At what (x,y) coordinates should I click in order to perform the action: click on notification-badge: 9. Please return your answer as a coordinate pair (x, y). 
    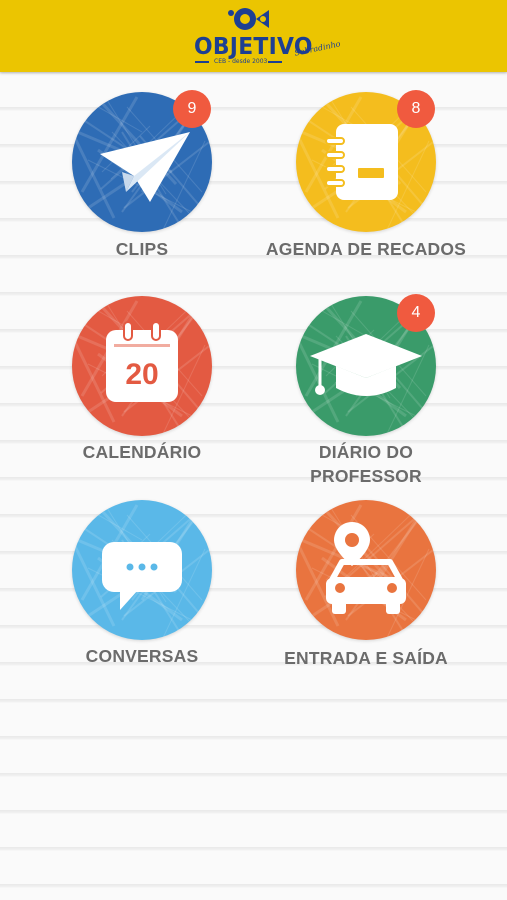
    Looking at the image, I should click on (192, 109).